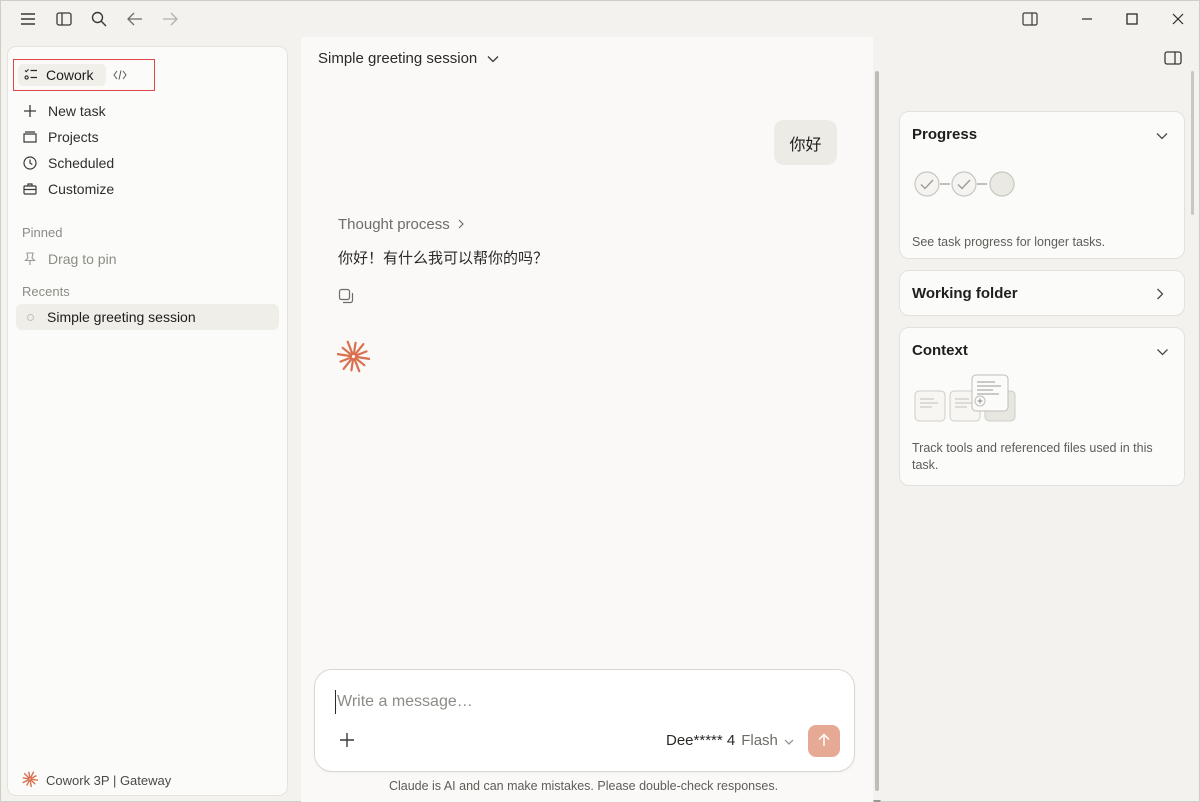 The height and width of the screenshot is (802, 1200). Describe the element at coordinates (759, 740) in the screenshot. I see `model-variant: Flash` at that location.